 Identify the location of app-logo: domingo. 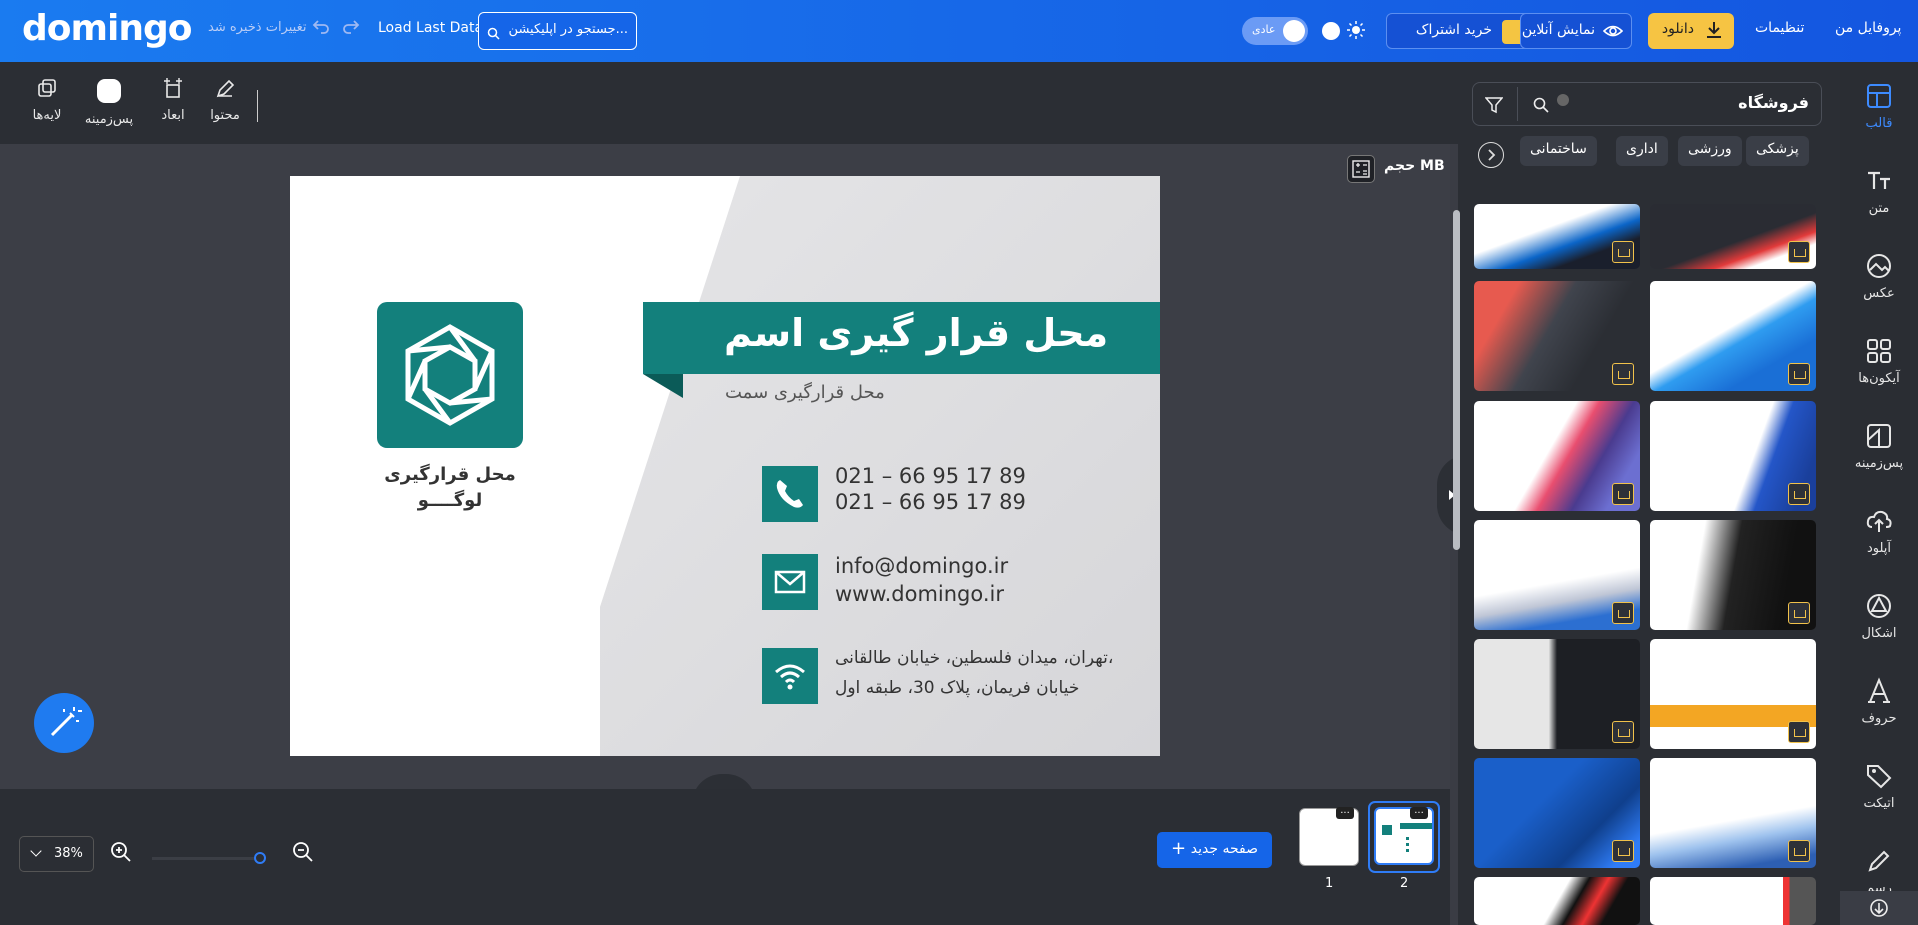
(107, 28).